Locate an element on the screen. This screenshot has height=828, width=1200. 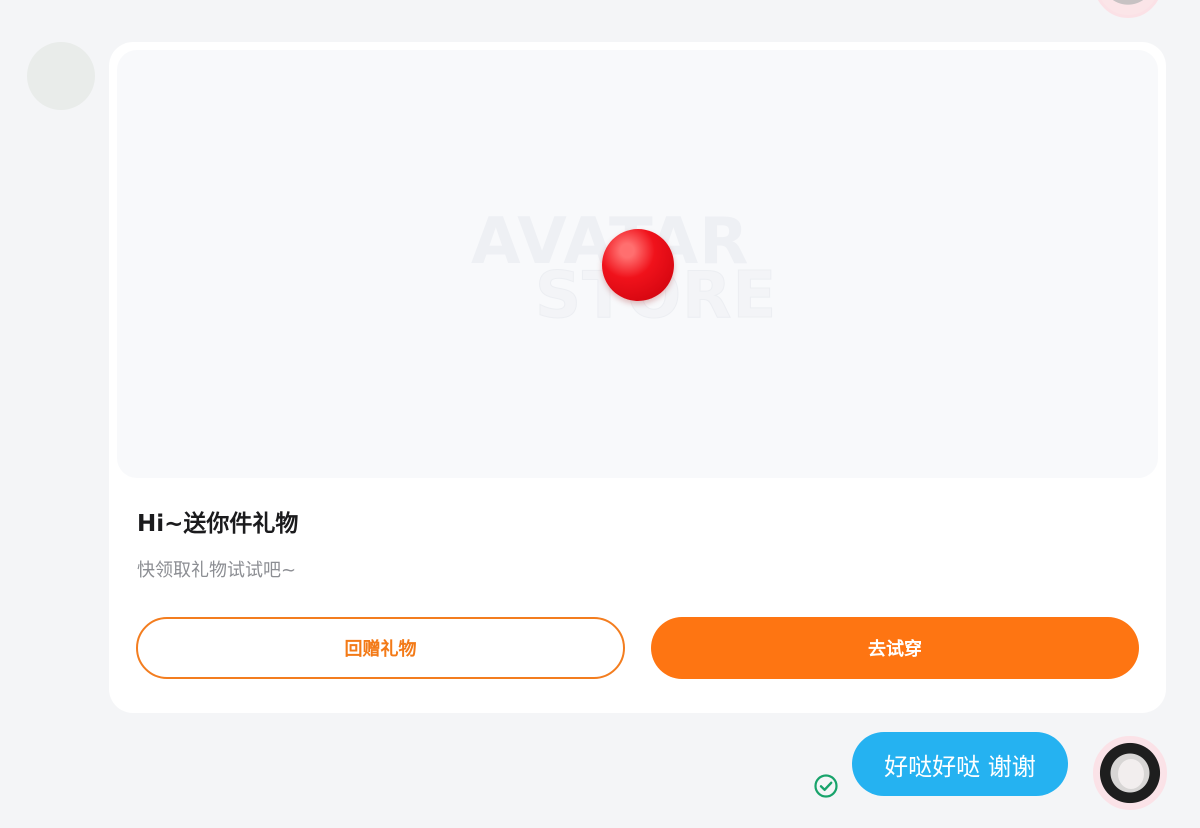
gift-card-title: Hi~送你件礼物 is located at coordinates (218, 524).